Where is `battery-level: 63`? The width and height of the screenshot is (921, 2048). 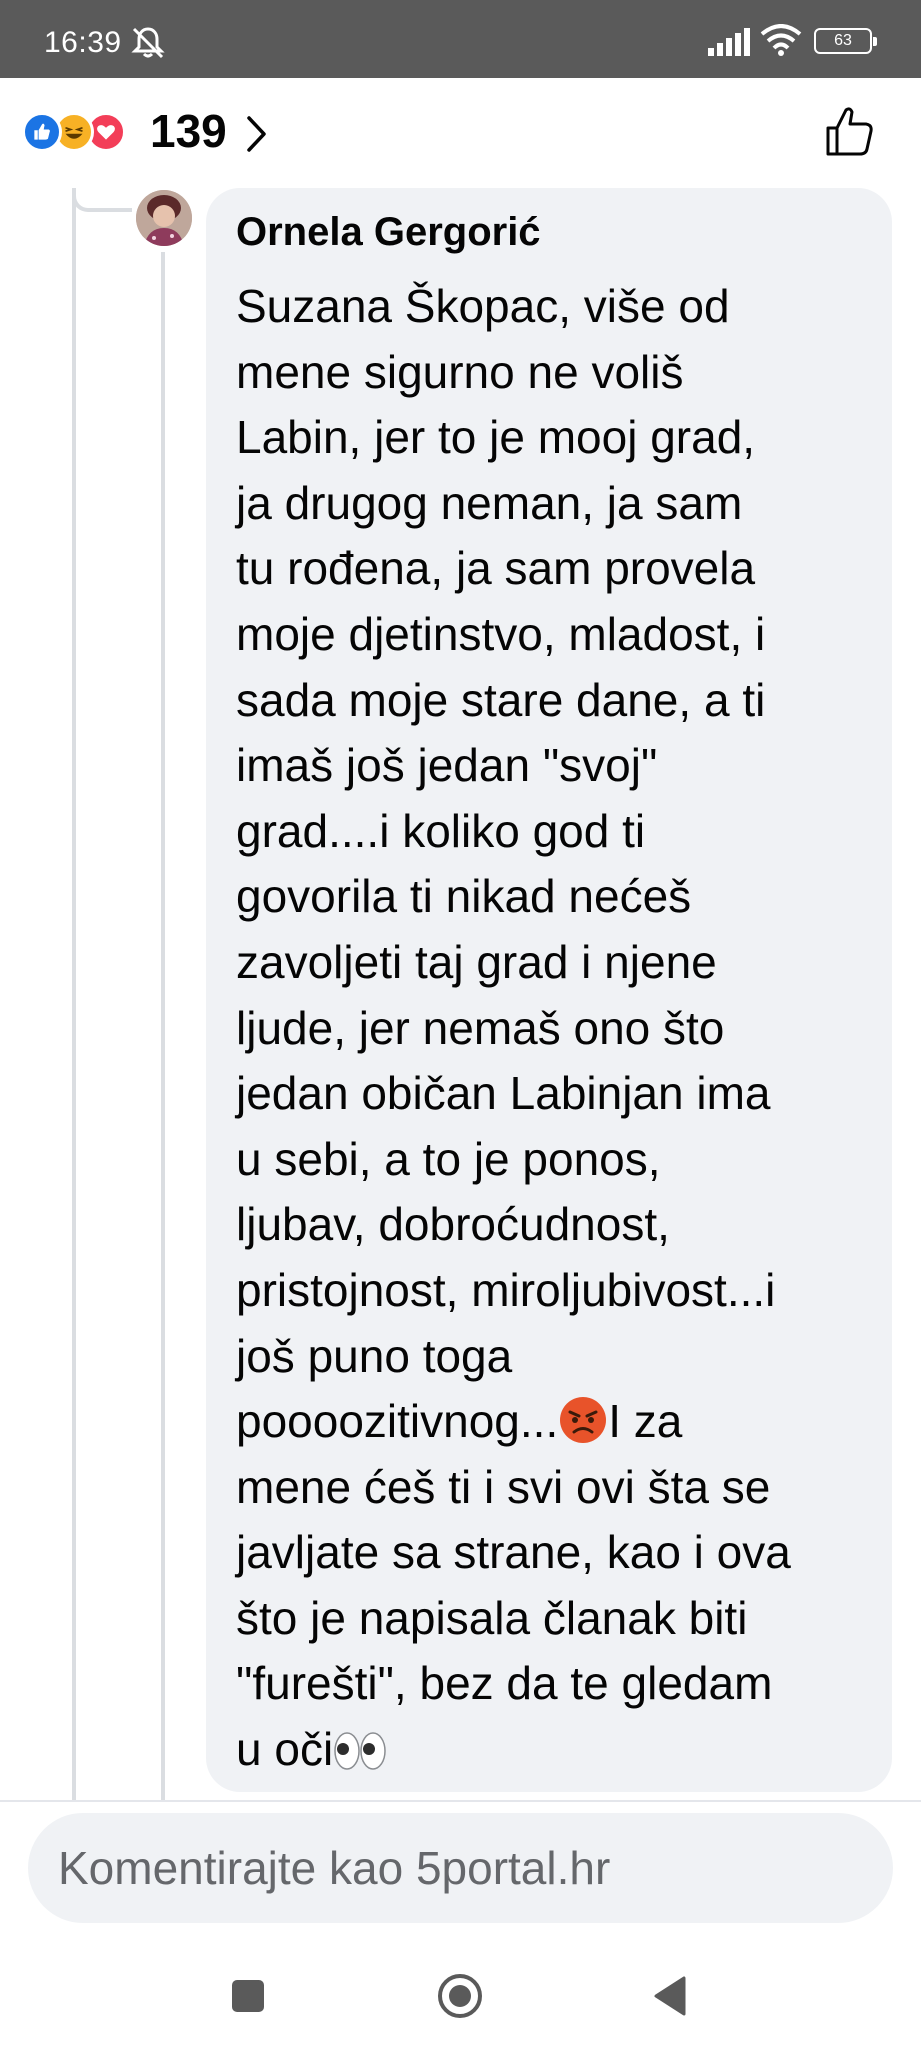 battery-level: 63 is located at coordinates (843, 40).